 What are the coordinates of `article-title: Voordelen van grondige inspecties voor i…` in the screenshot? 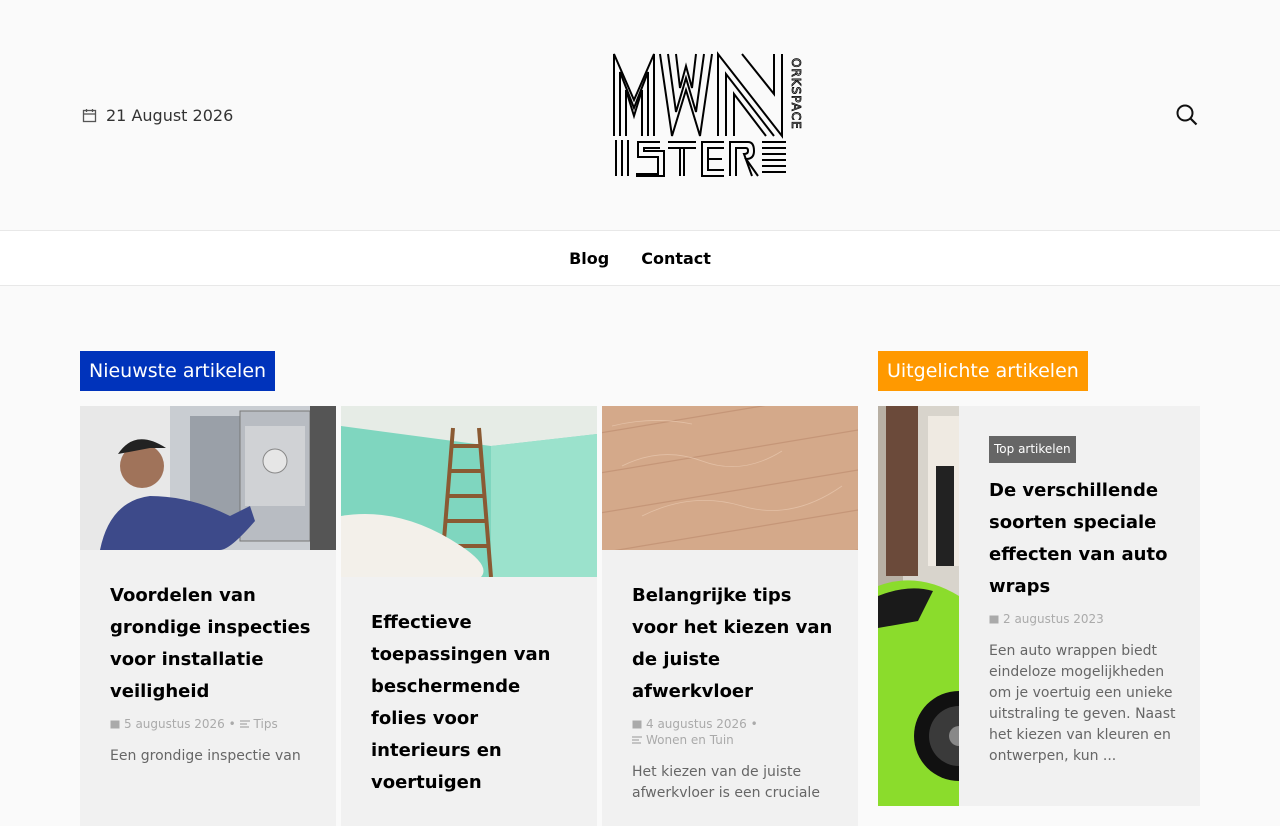 It's located at (212, 644).